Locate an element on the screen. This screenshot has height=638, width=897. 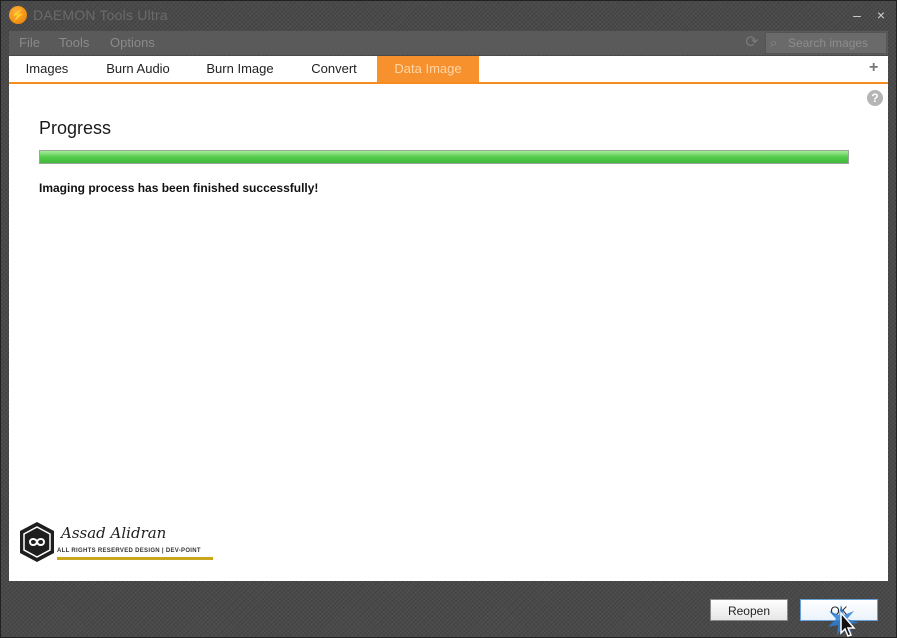
tab-burn-audio: Burn Audio is located at coordinates (138, 69).